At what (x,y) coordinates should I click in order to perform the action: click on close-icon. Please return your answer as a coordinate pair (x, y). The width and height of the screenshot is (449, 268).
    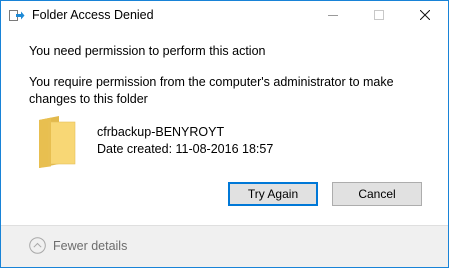
    Looking at the image, I should click on (425, 16).